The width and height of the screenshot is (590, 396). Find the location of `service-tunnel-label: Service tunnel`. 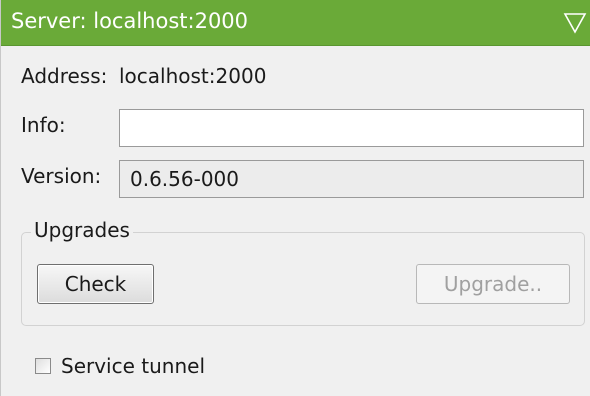

service-tunnel-label: Service tunnel is located at coordinates (133, 366).